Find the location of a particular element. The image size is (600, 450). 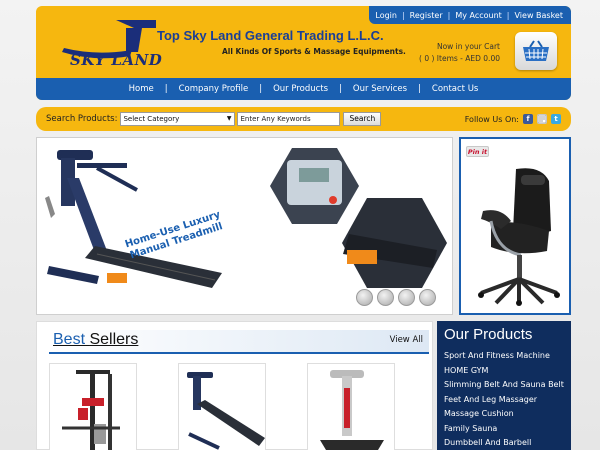

best-sellers-title-rest: Sellers is located at coordinates (114, 339).